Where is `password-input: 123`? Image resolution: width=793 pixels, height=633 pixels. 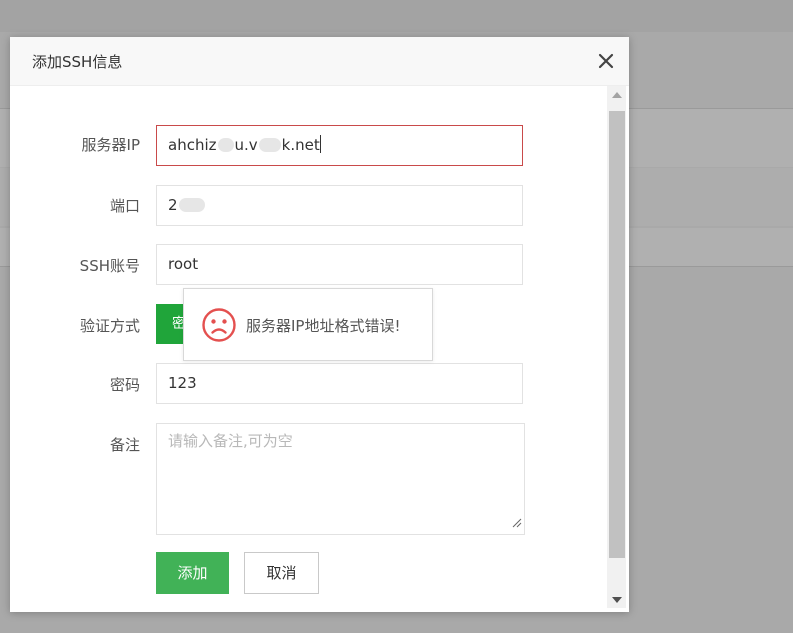
password-input: 123 is located at coordinates (339, 383).